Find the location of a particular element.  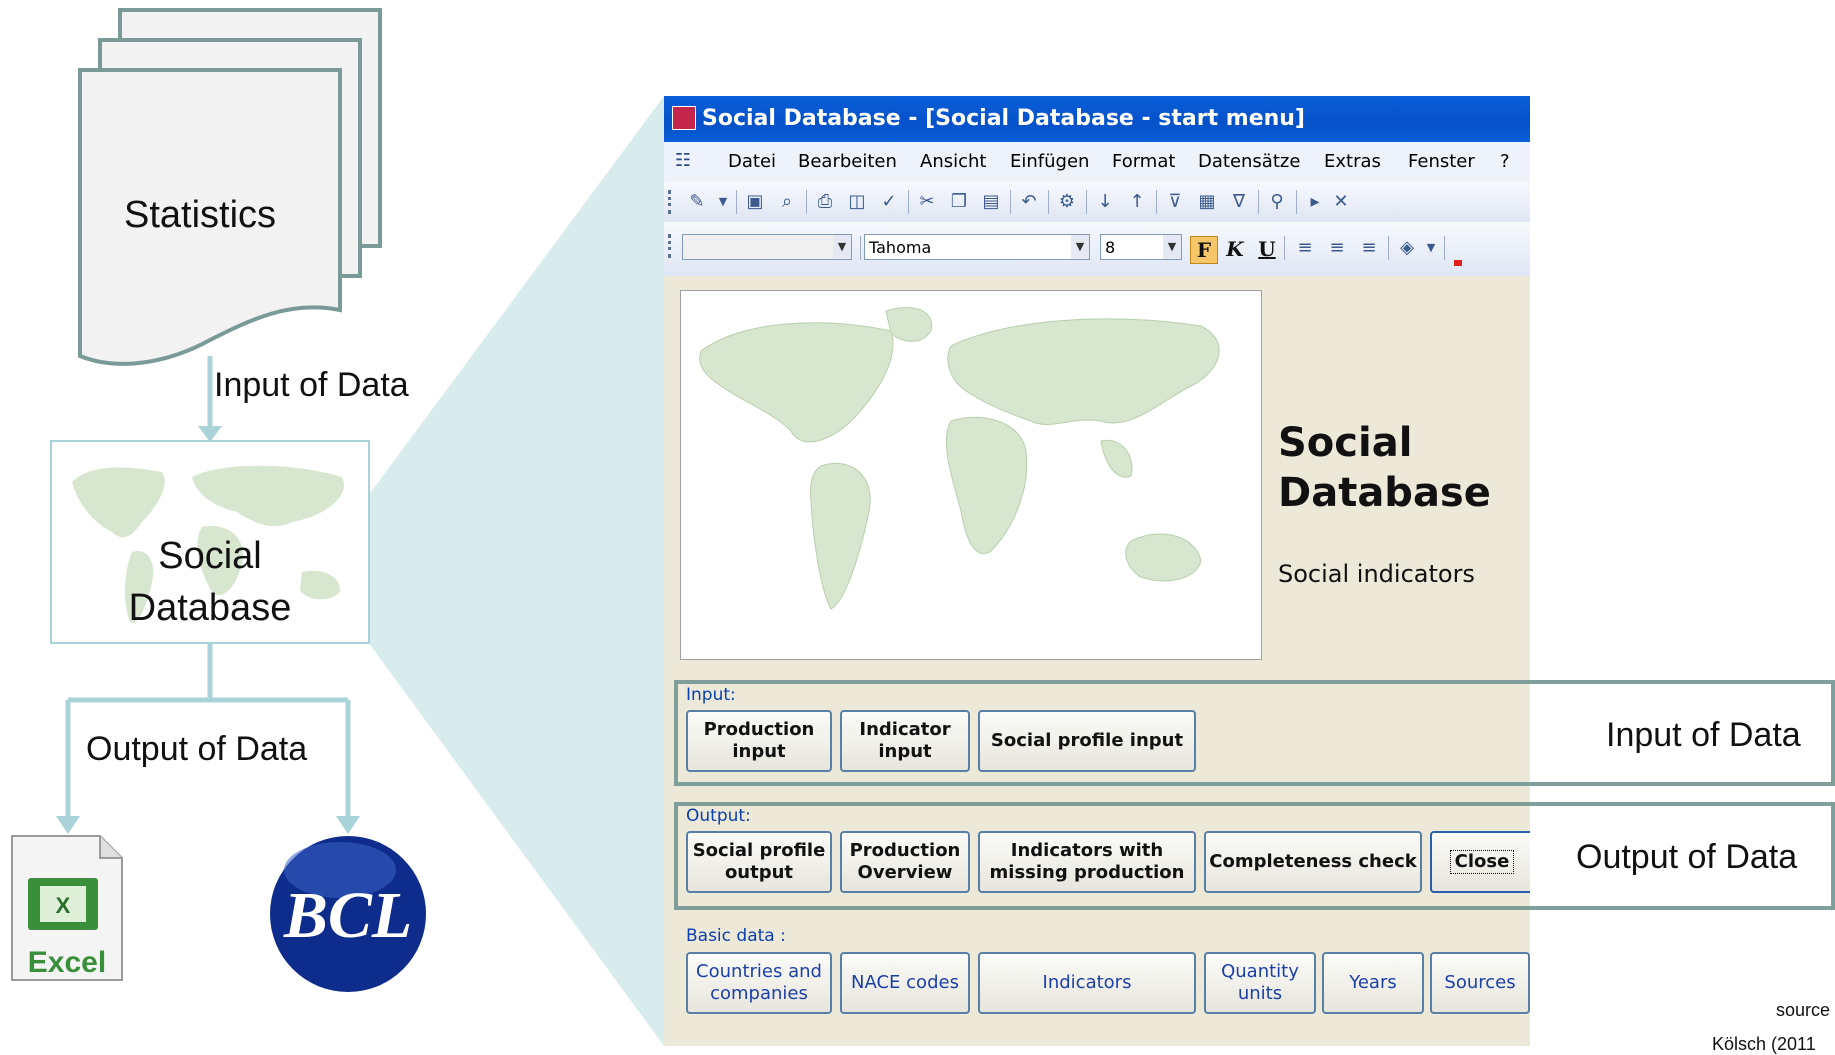

statistics-label: Statistics is located at coordinates (200, 215).